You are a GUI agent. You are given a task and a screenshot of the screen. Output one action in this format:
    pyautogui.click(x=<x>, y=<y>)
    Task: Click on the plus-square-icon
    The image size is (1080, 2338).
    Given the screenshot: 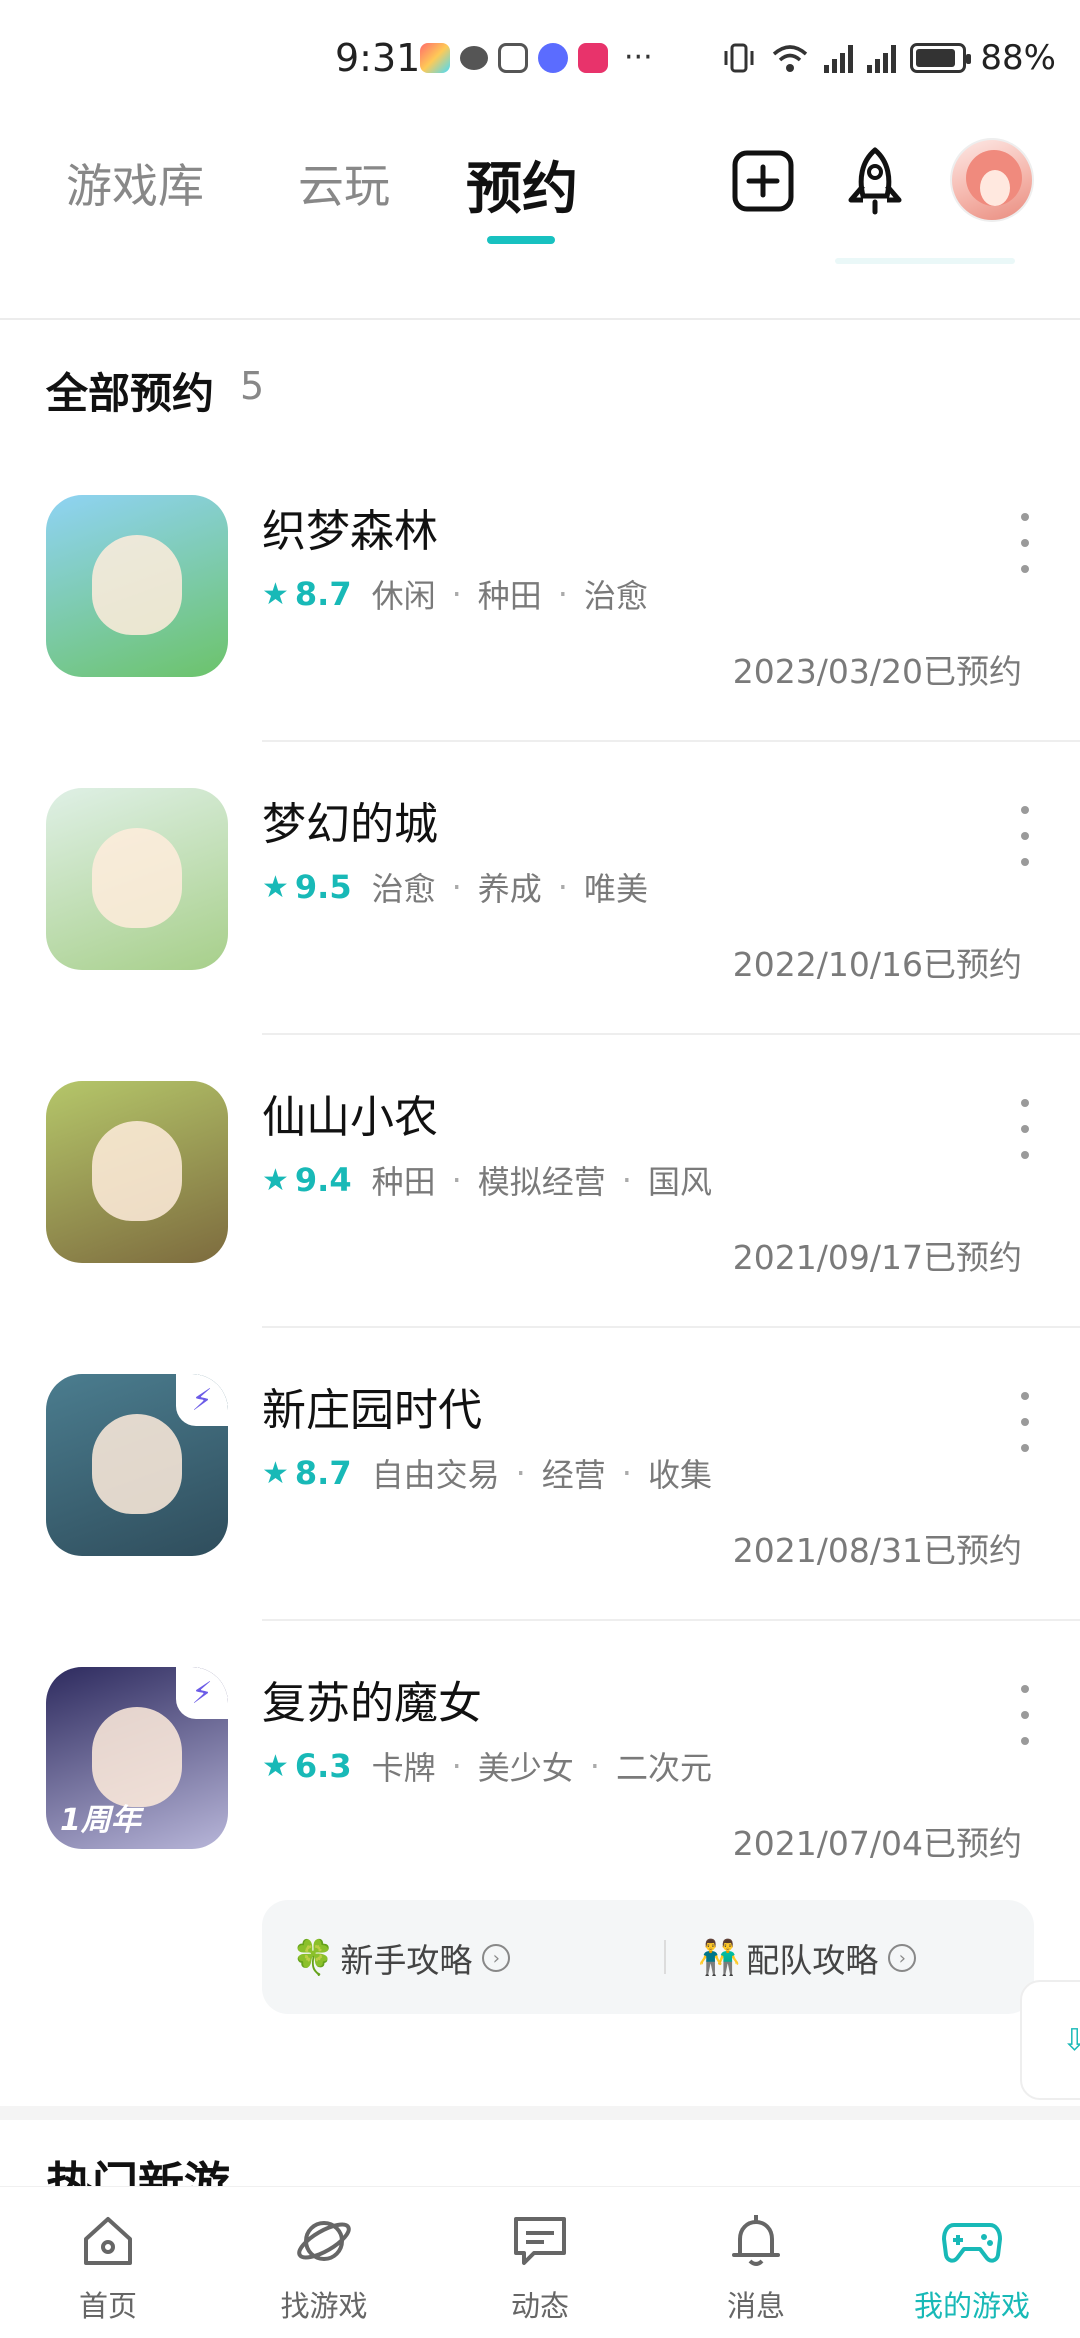 What is the action you would take?
    pyautogui.click(x=763, y=181)
    